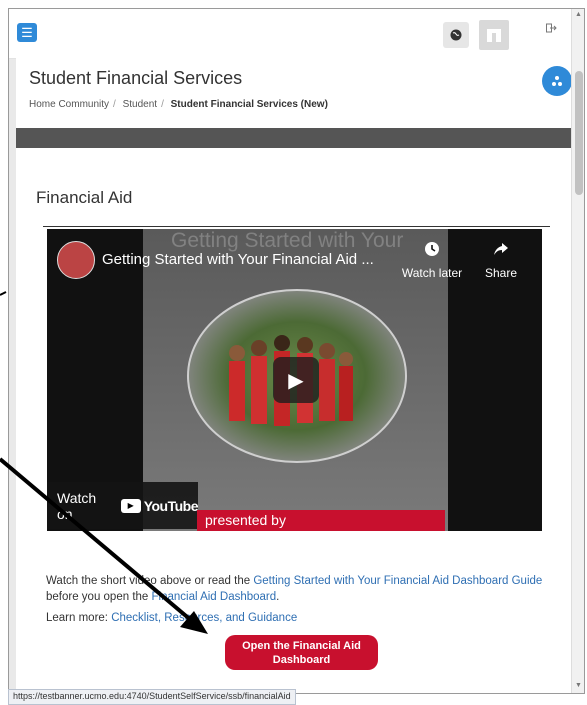  Describe the element at coordinates (432, 251) in the screenshot. I see `clock-icon` at that location.